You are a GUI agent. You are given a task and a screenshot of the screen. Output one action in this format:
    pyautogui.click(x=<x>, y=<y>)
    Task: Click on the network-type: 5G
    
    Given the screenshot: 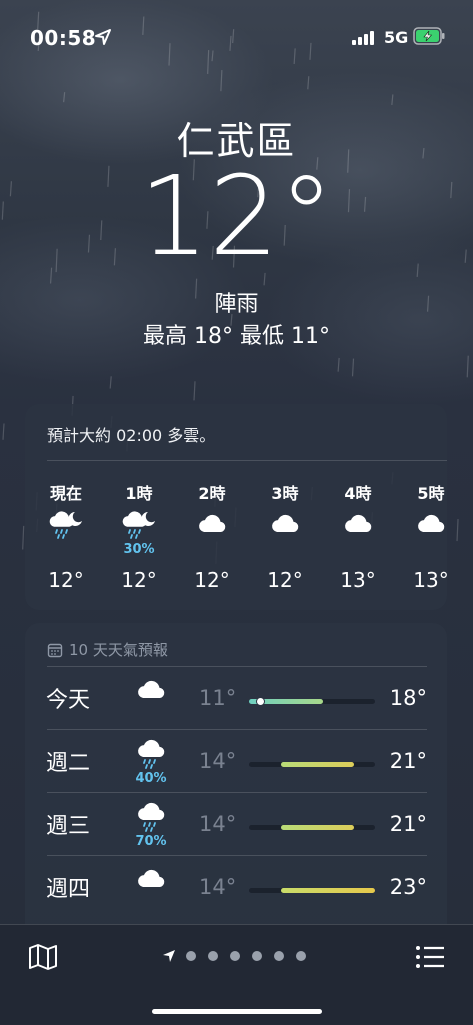 What is the action you would take?
    pyautogui.click(x=396, y=37)
    